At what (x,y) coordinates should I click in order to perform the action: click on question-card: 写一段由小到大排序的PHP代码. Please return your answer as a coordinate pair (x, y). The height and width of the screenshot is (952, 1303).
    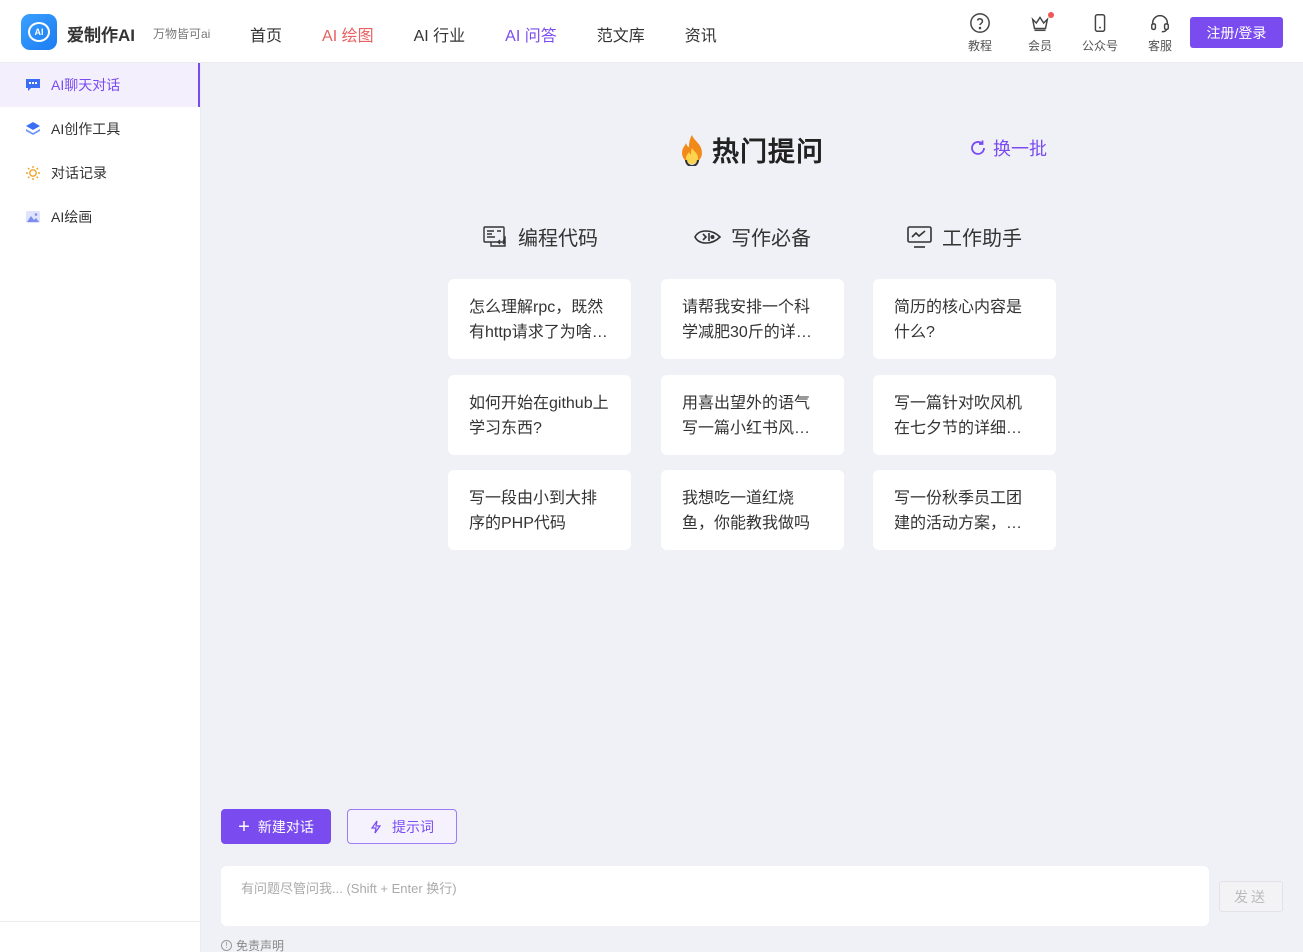
    Looking at the image, I should click on (539, 510).